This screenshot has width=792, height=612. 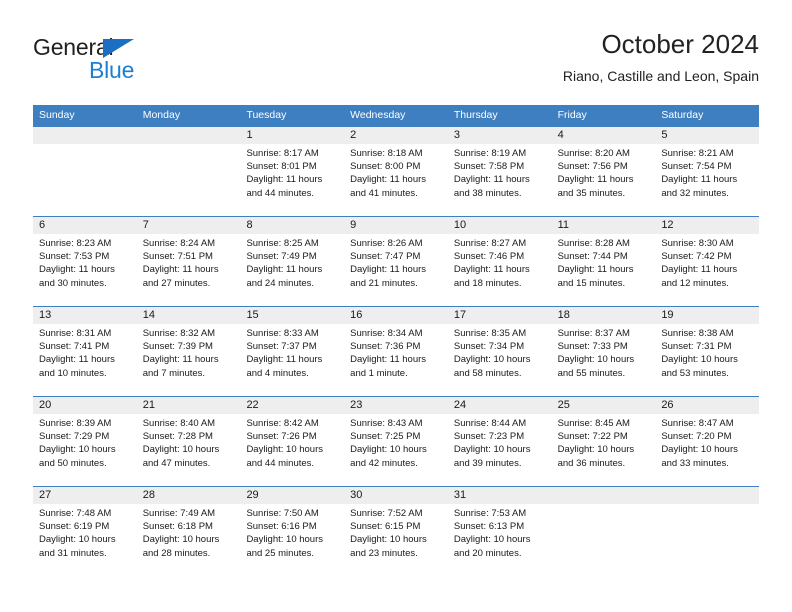 I want to click on sunrise-text: Sunrise: 7:49 AM, so click(x=179, y=513).